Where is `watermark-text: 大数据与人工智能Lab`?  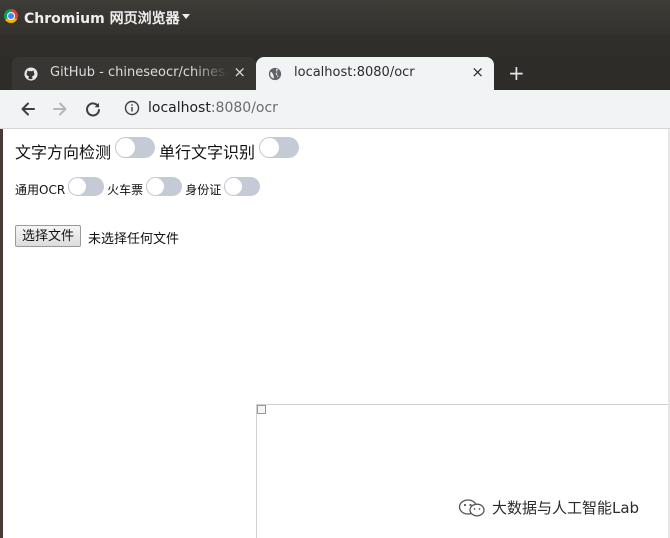 watermark-text: 大数据与人工智能Lab is located at coordinates (566, 508).